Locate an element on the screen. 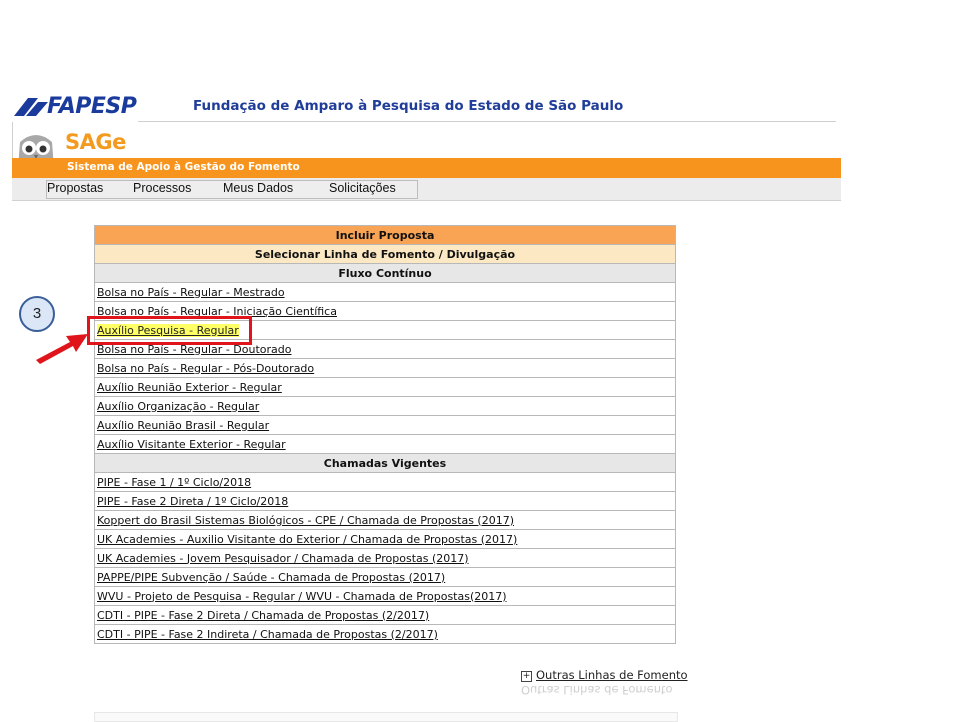  call-link: PIPE - Fase 1 / 1º Ciclo/2018 is located at coordinates (174, 482).